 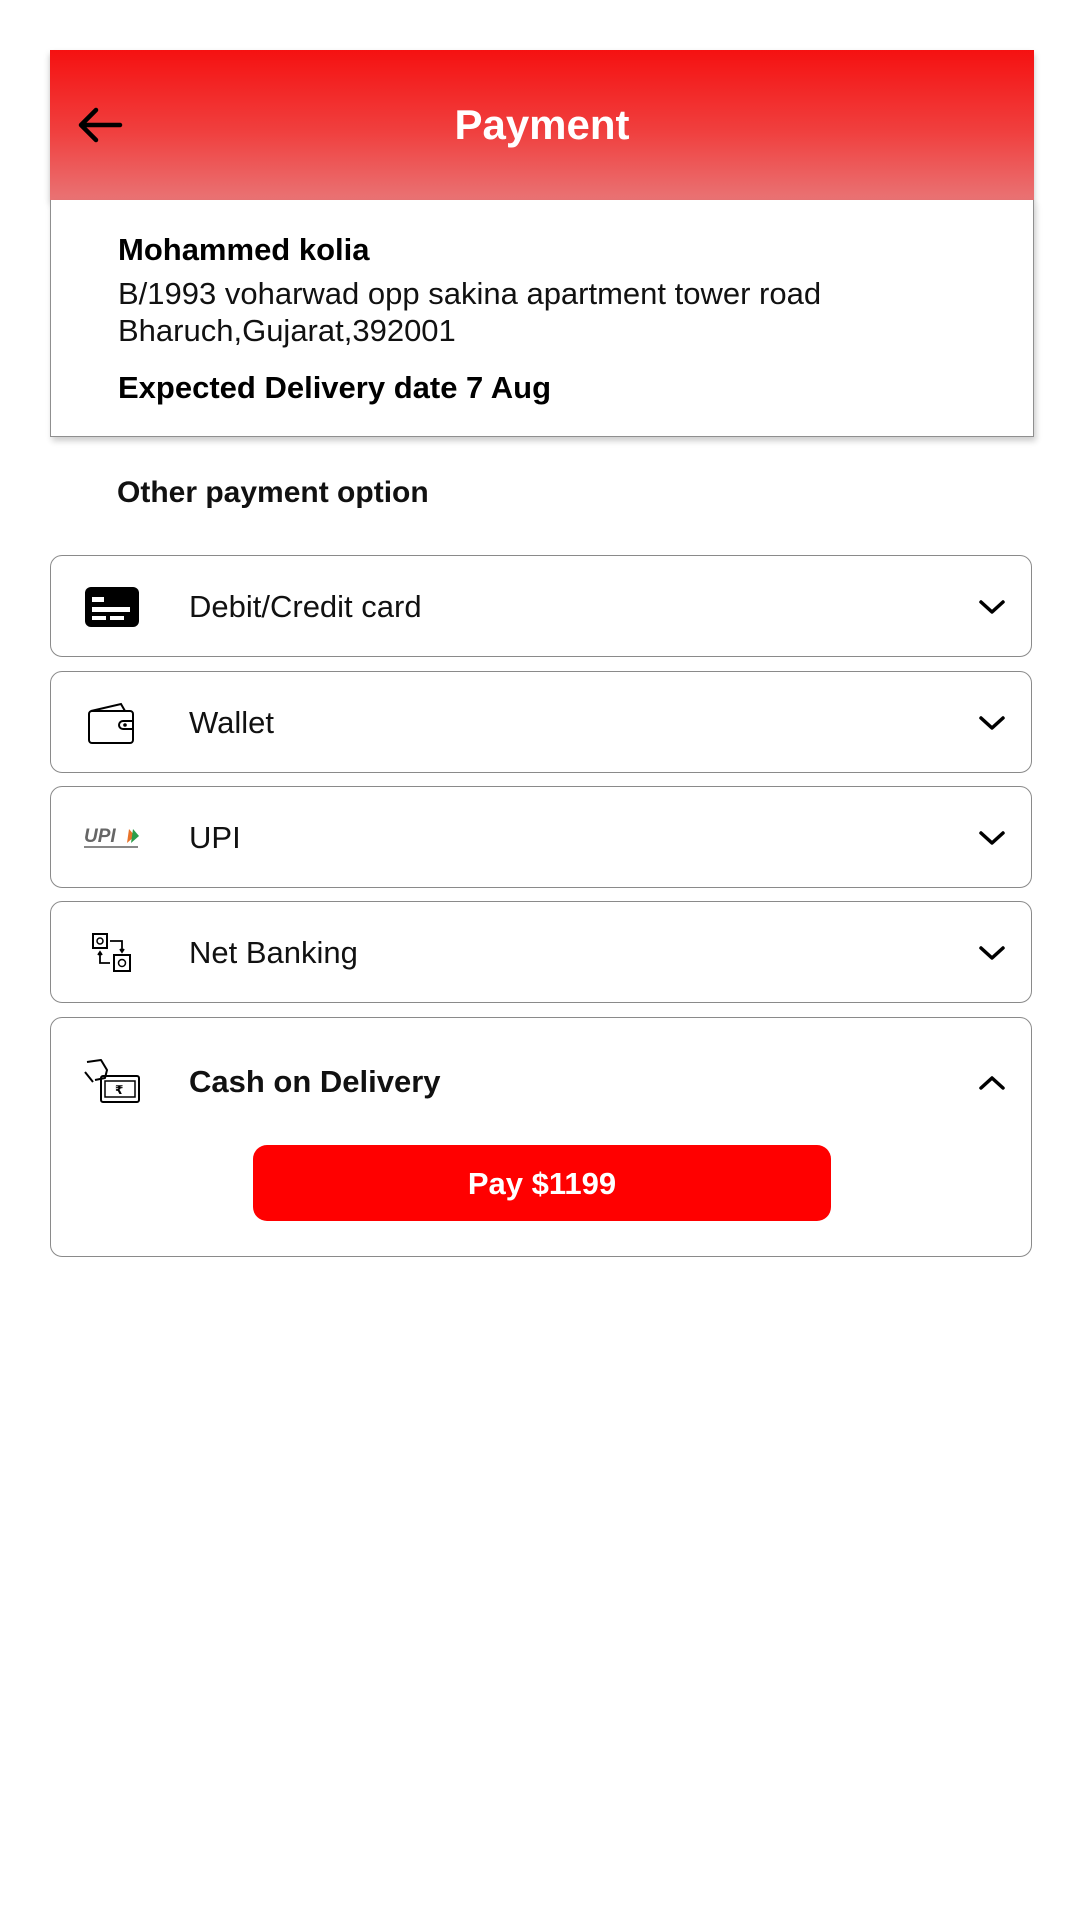 I want to click on app-header: Payment, so click(x=542, y=125).